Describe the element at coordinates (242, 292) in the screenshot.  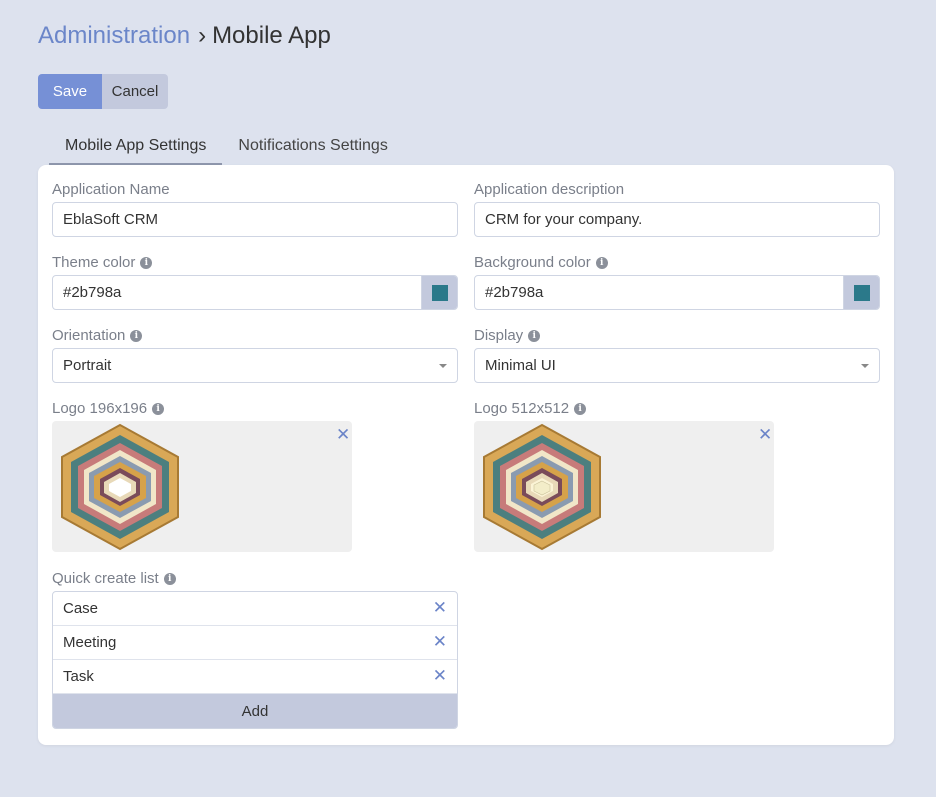
I see `theme-color-input: #2b798a` at that location.